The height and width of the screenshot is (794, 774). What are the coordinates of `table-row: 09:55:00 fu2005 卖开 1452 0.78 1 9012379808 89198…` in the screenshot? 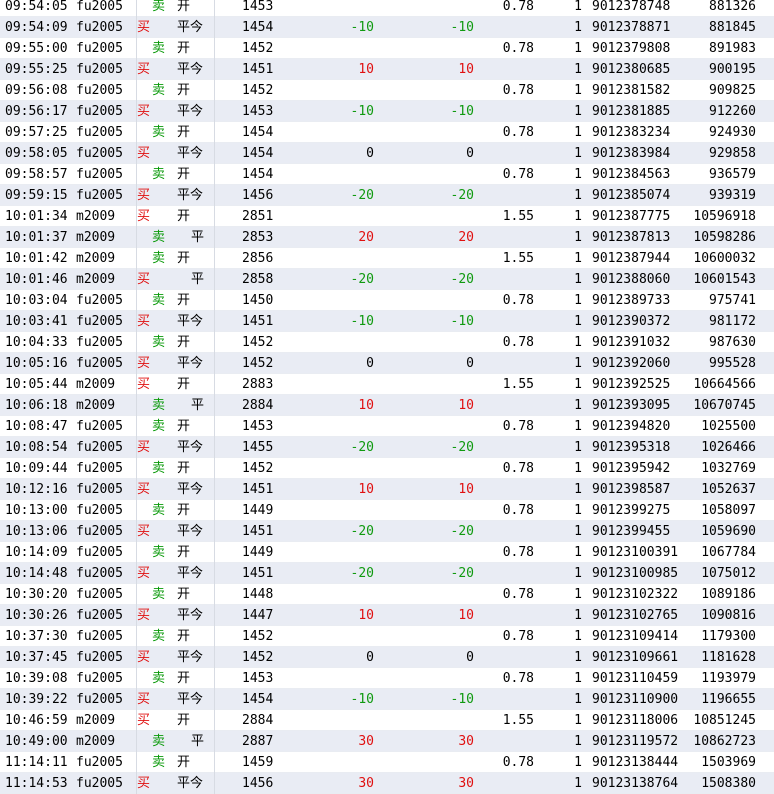 It's located at (387, 48).